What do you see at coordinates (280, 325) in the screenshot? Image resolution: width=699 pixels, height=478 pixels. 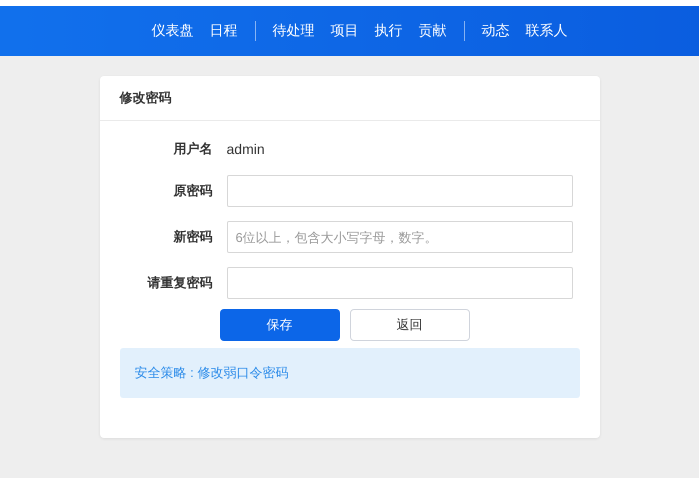 I see `save-button: 保存` at bounding box center [280, 325].